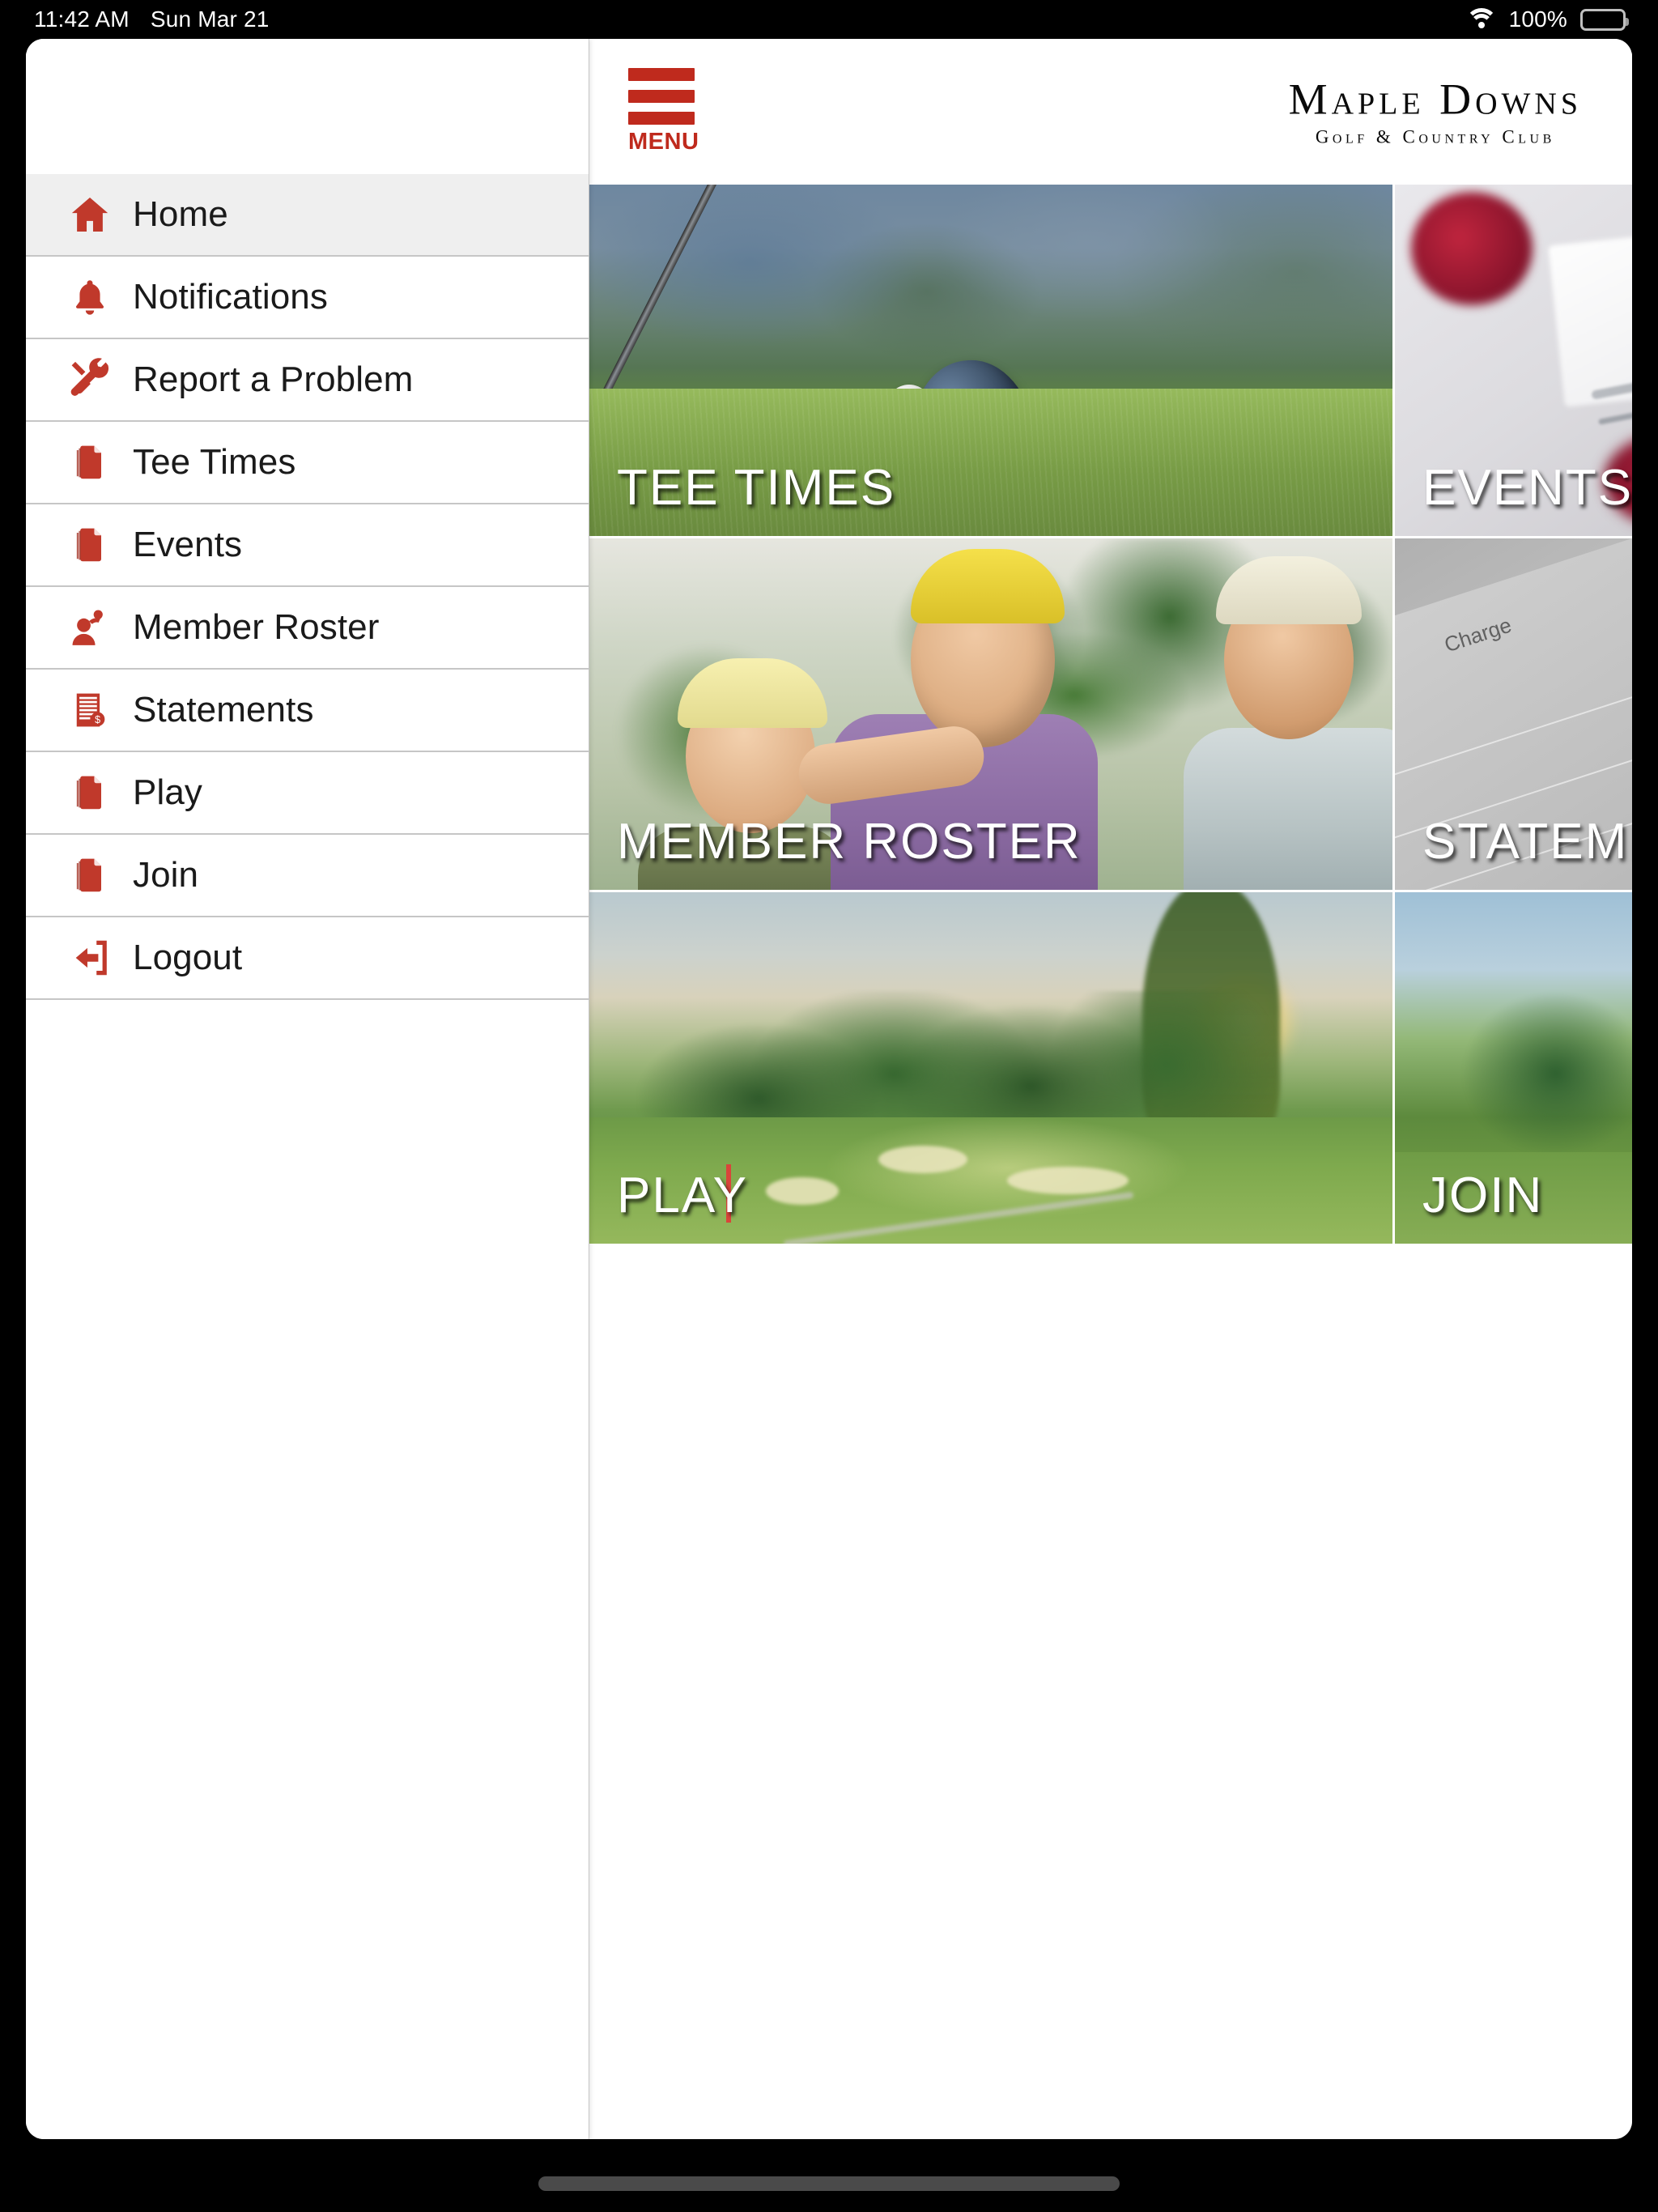 The height and width of the screenshot is (2212, 1658). What do you see at coordinates (230, 297) in the screenshot?
I see `sidebar-item-label: Notifications` at bounding box center [230, 297].